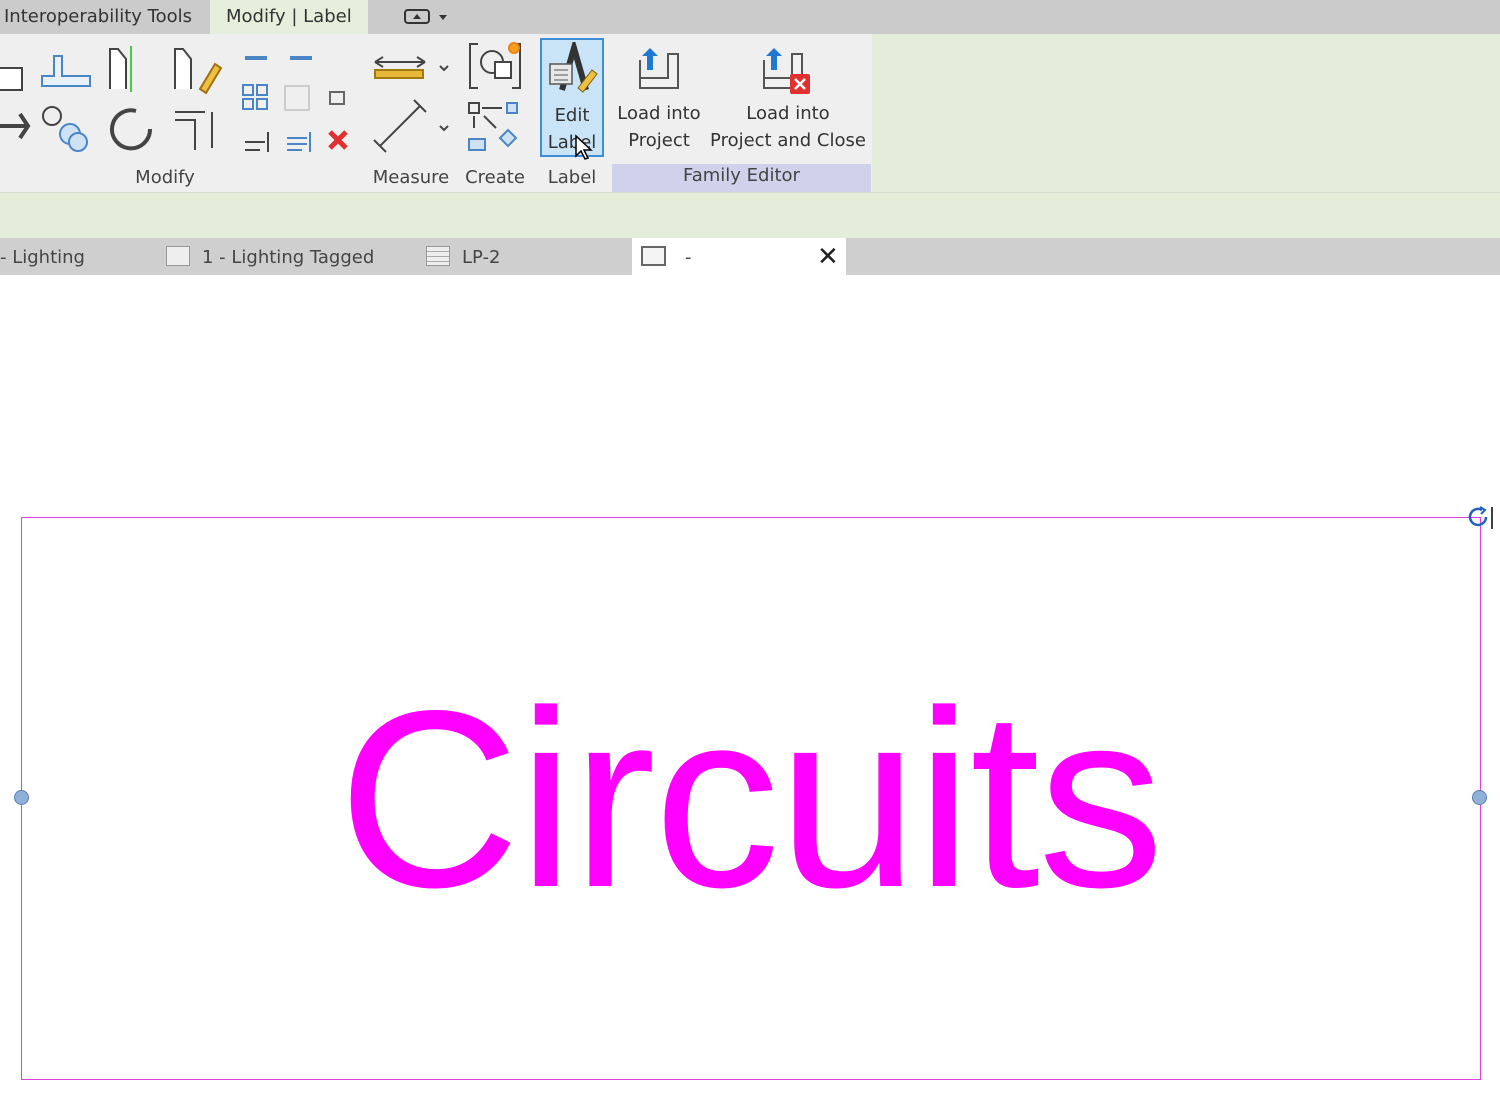 Image resolution: width=1500 pixels, height=1101 pixels. I want to click on align-icon, so click(11, 79).